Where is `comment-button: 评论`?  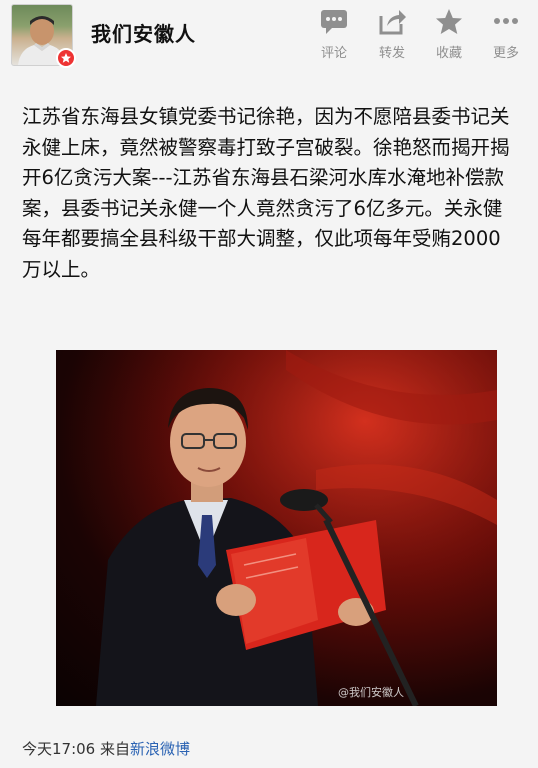
comment-button: 评论 is located at coordinates (334, 34).